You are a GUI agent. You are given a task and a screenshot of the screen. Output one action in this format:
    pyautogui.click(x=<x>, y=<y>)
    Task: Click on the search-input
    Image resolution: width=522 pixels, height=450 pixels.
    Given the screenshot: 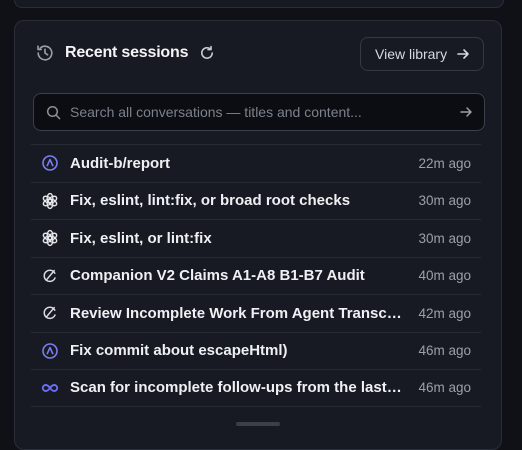 What is the action you would take?
    pyautogui.click(x=260, y=112)
    